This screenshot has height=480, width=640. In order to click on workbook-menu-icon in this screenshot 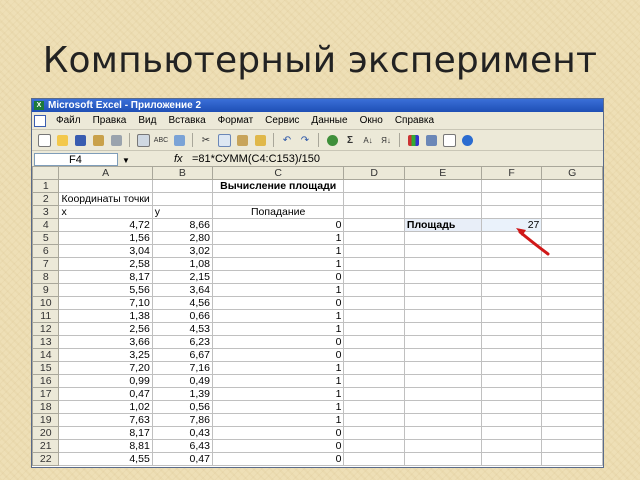, I will do `click(40, 120)`.